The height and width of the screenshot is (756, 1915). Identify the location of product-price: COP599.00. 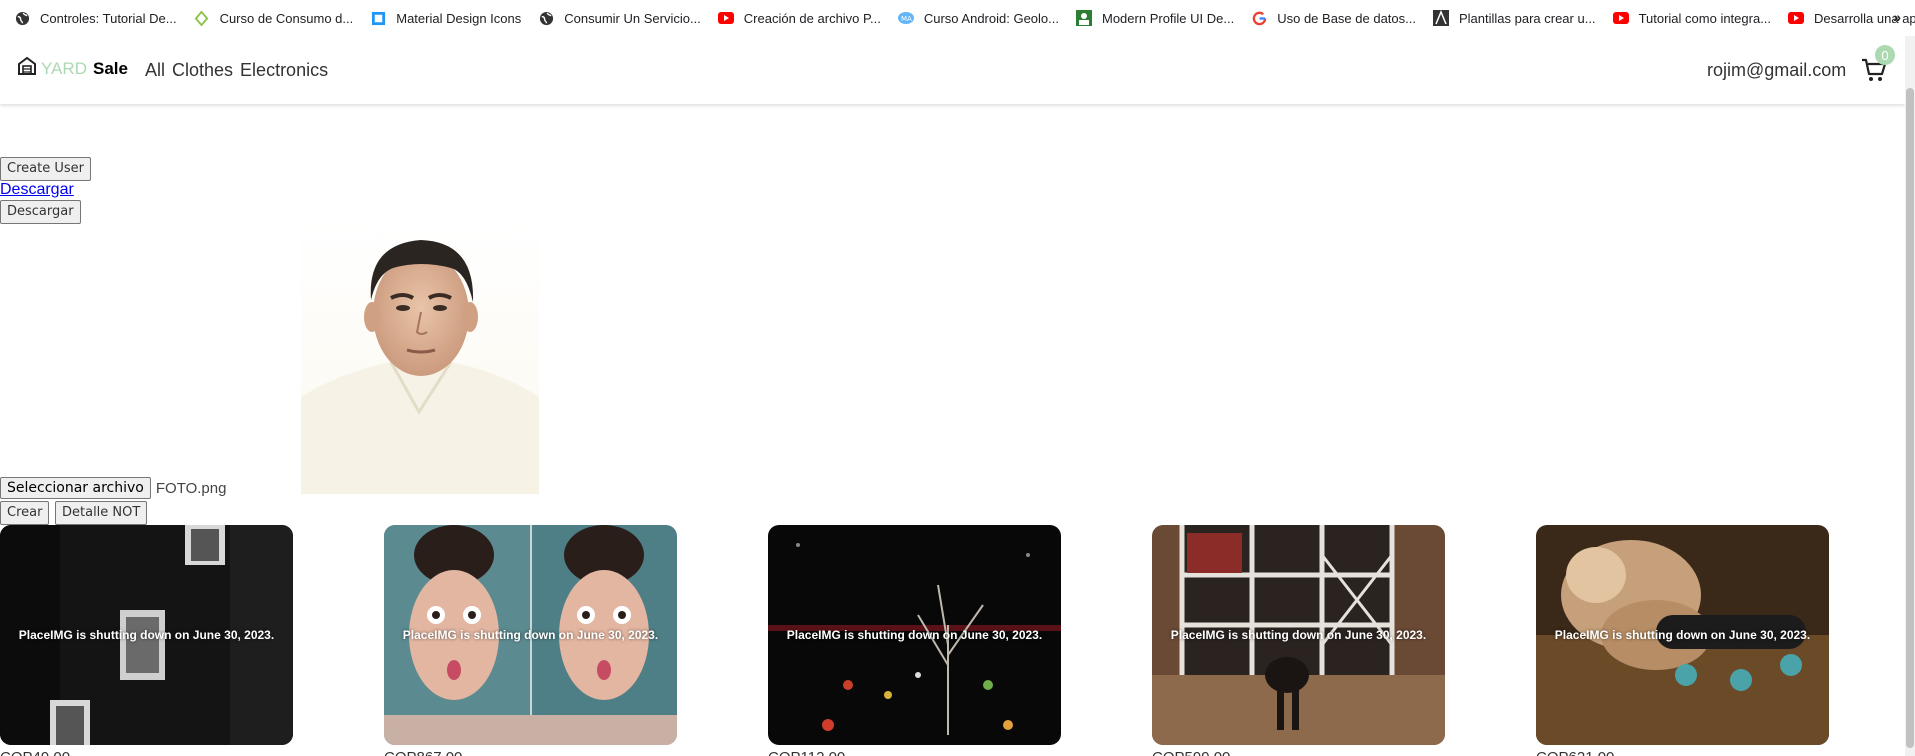
(1298, 750).